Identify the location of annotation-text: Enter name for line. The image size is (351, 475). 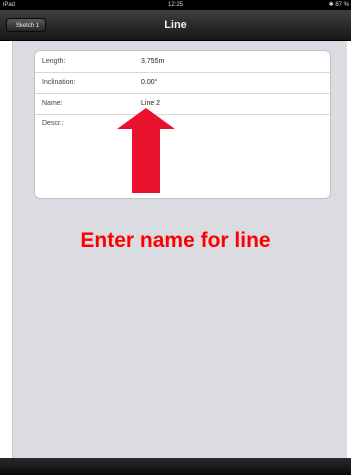
(175, 240).